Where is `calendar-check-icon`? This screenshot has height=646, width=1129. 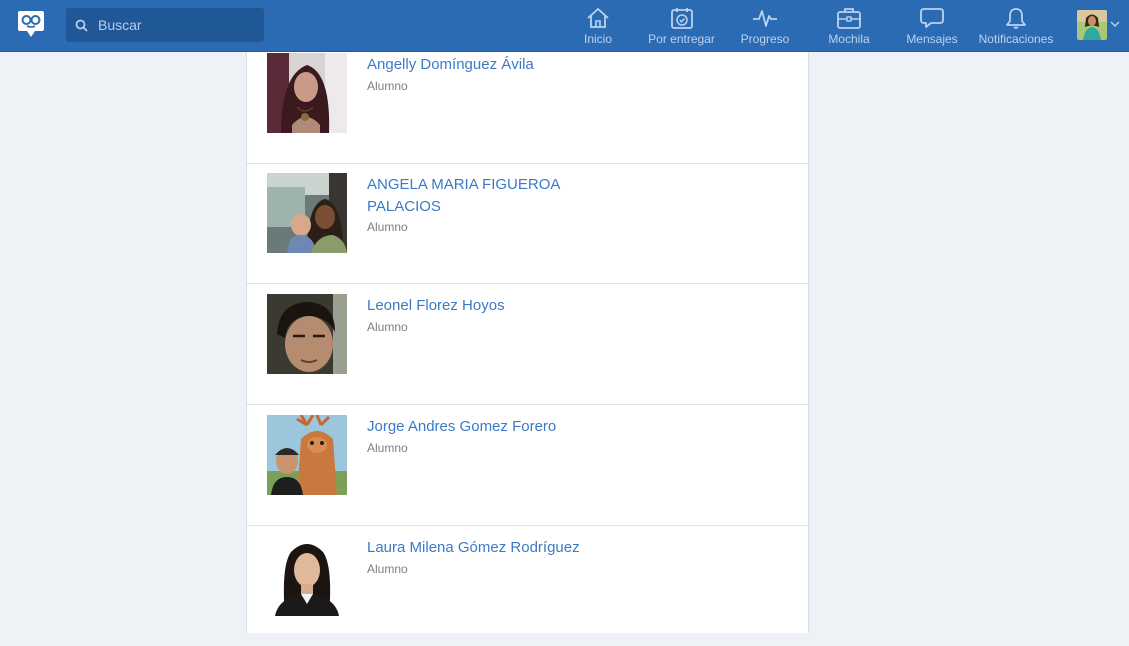 calendar-check-icon is located at coordinates (681, 18).